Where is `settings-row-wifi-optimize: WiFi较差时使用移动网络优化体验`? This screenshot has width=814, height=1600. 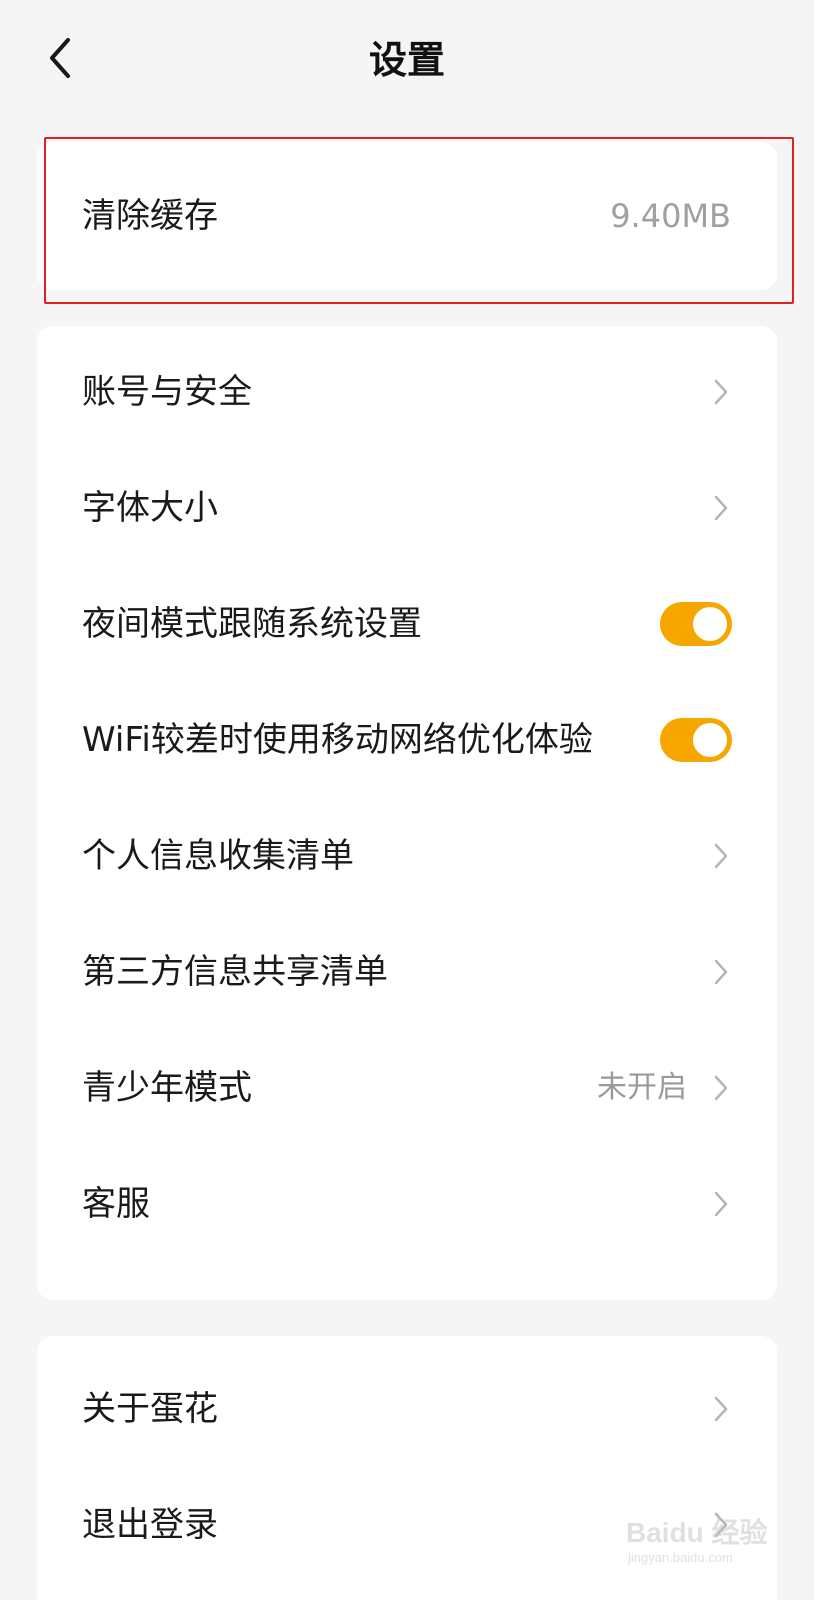
settings-row-wifi-optimize: WiFi较差时使用移动网络优化体验 is located at coordinates (407, 740).